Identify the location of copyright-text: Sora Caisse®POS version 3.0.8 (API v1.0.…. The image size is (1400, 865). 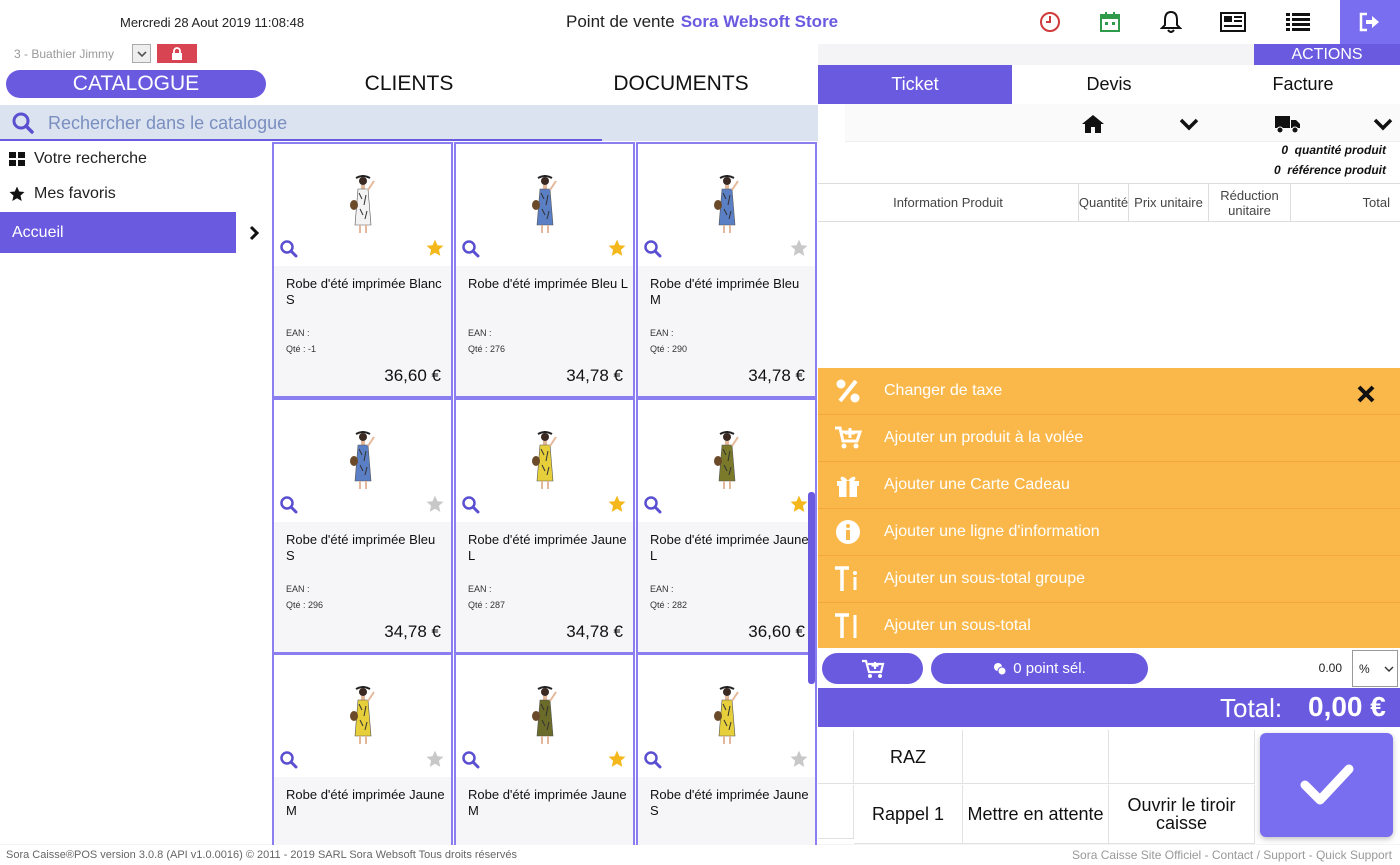
(262, 855).